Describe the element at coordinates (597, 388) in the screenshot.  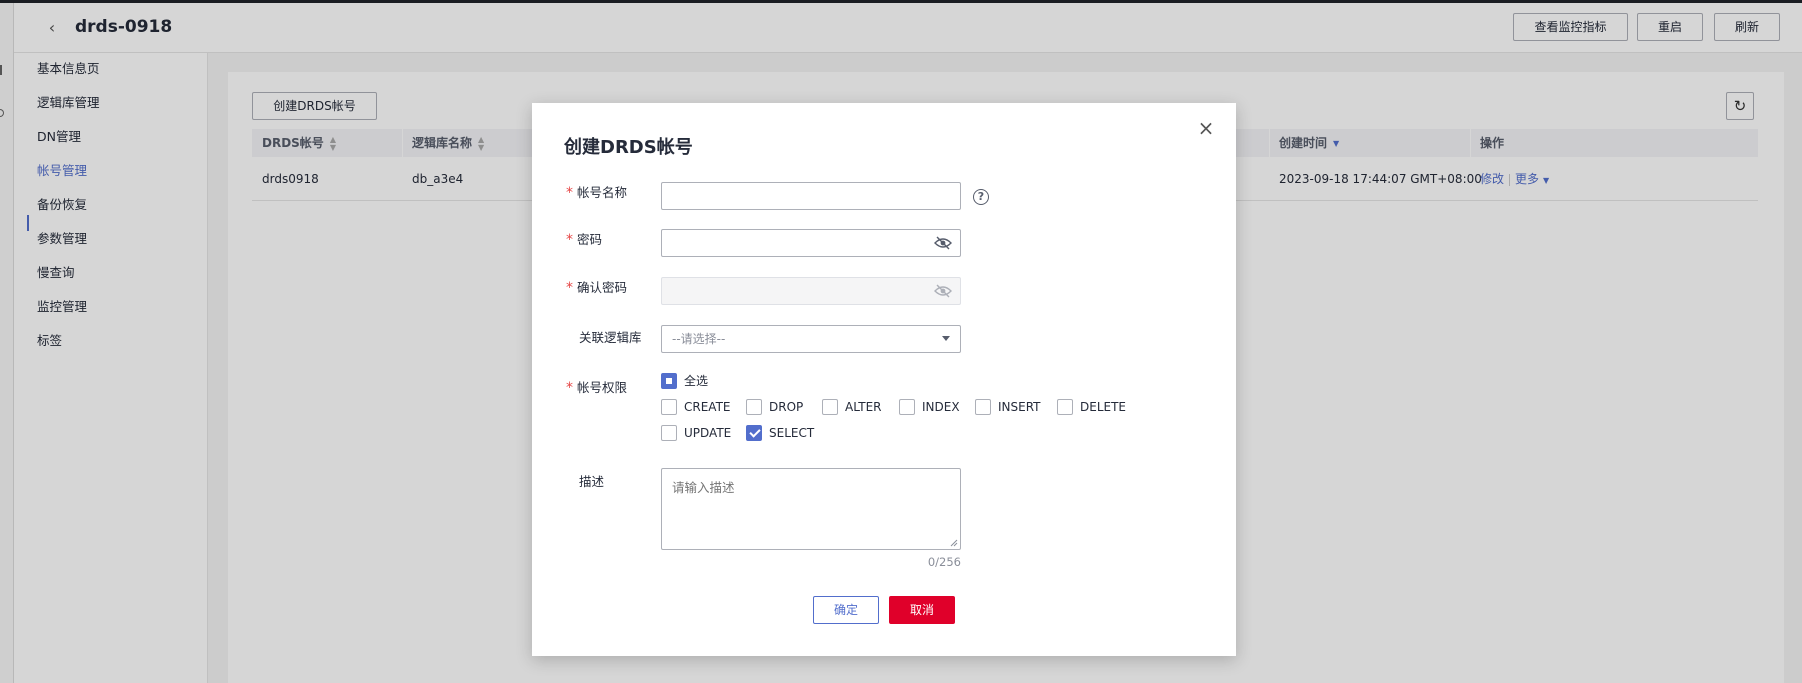
I see `permissions-label: * 帐号权限` at that location.